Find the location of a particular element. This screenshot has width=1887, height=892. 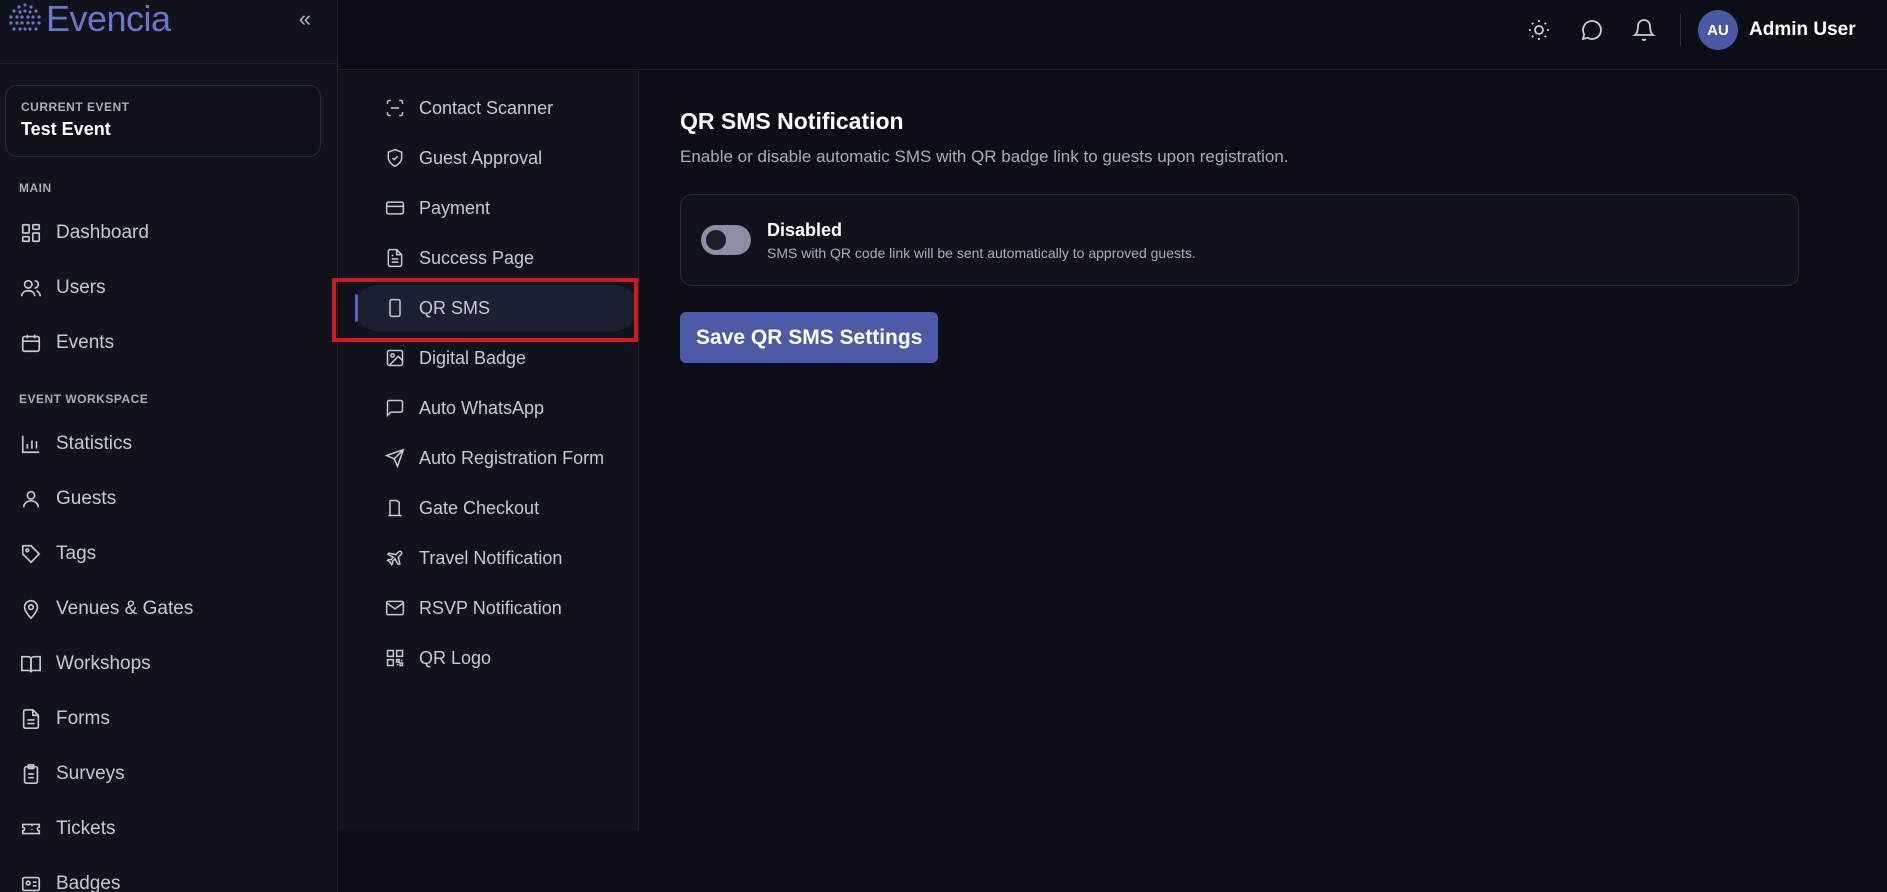

submenu-item-payment: Payment is located at coordinates (497, 208).